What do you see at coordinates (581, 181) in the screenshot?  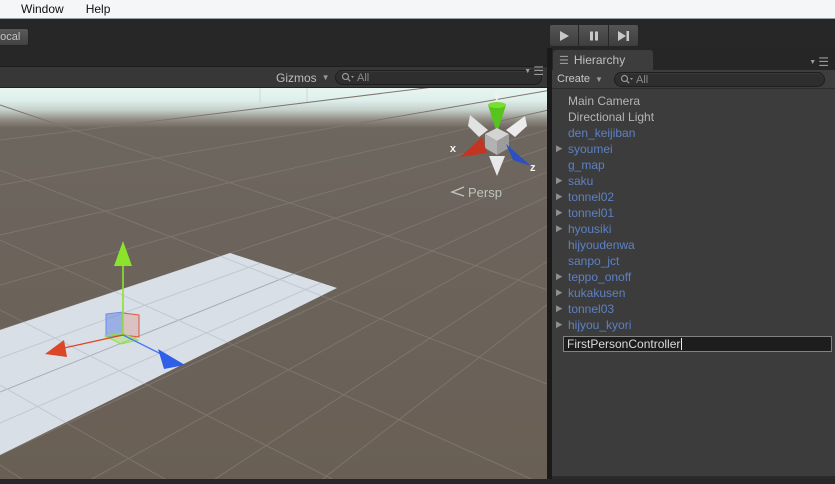 I see `hierarchy-item-label: saku` at bounding box center [581, 181].